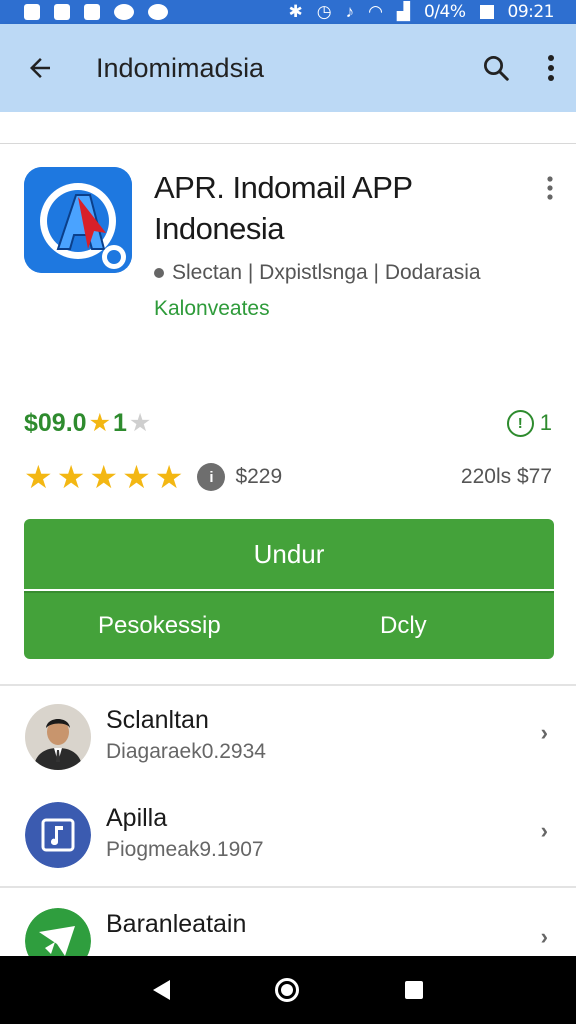 The height and width of the screenshot is (1024, 576). I want to click on app-menu-button, so click(550, 191).